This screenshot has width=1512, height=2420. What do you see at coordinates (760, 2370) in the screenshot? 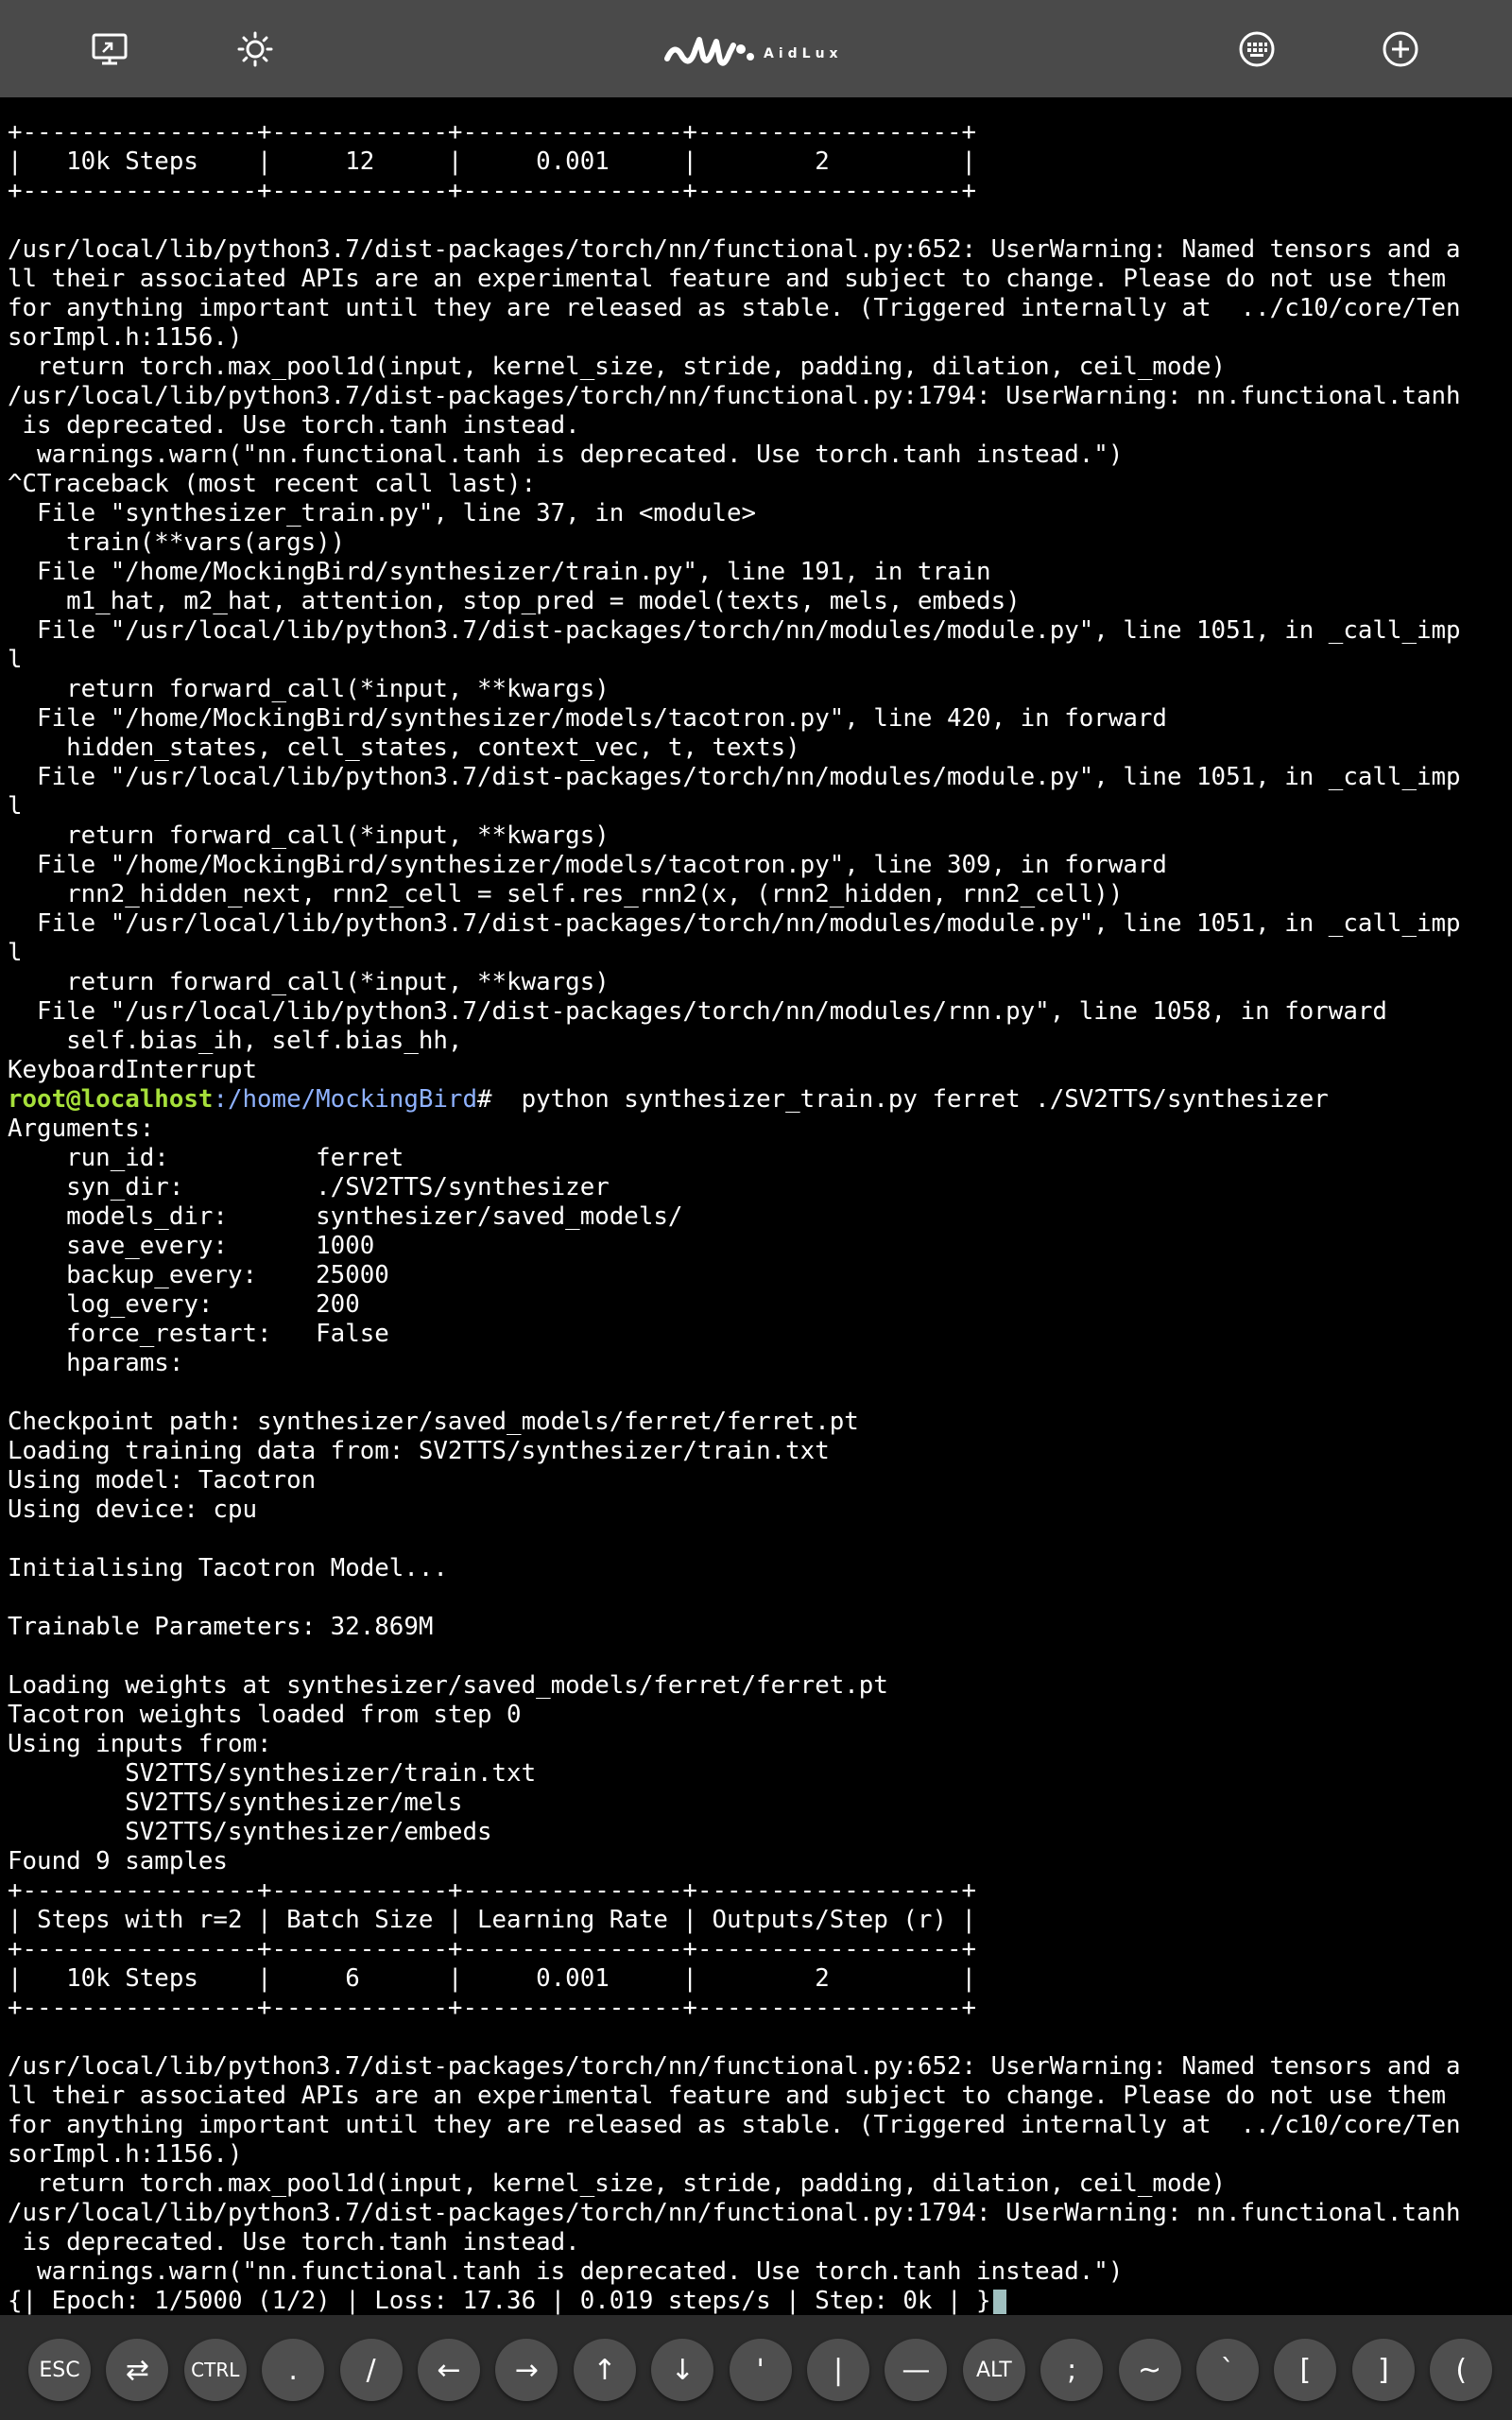
I see `key-quote: '` at bounding box center [760, 2370].